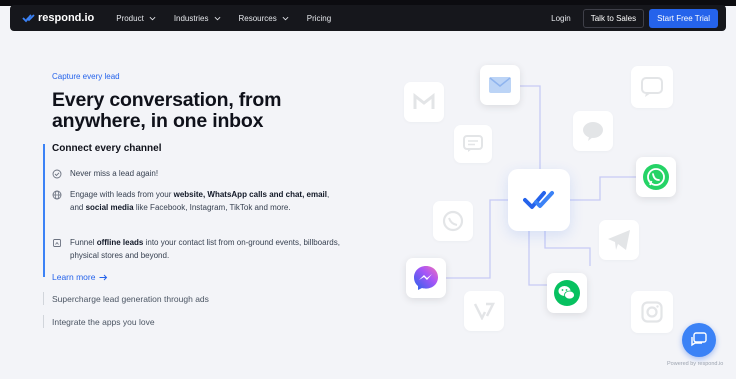 This screenshot has width=736, height=379. What do you see at coordinates (613, 18) in the screenshot?
I see `talk-to-sales-button: Talk to Sales` at bounding box center [613, 18].